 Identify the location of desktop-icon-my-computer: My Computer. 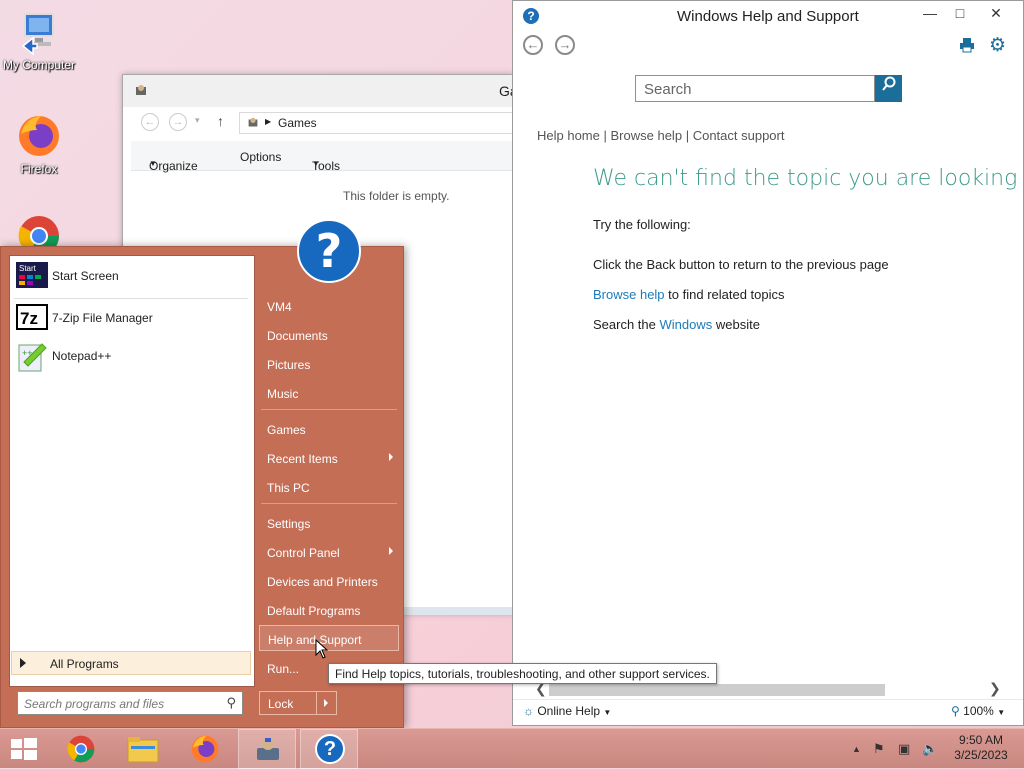
(39, 40).